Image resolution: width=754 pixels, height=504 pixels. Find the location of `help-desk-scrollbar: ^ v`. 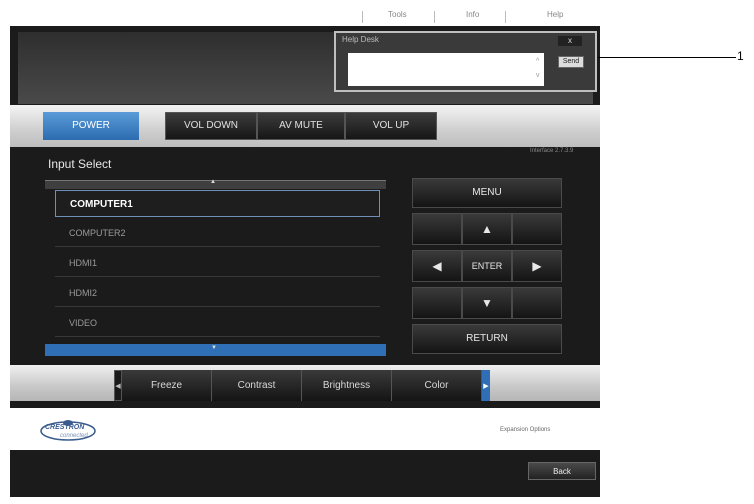

help-desk-scrollbar: ^ v is located at coordinates (538, 69).